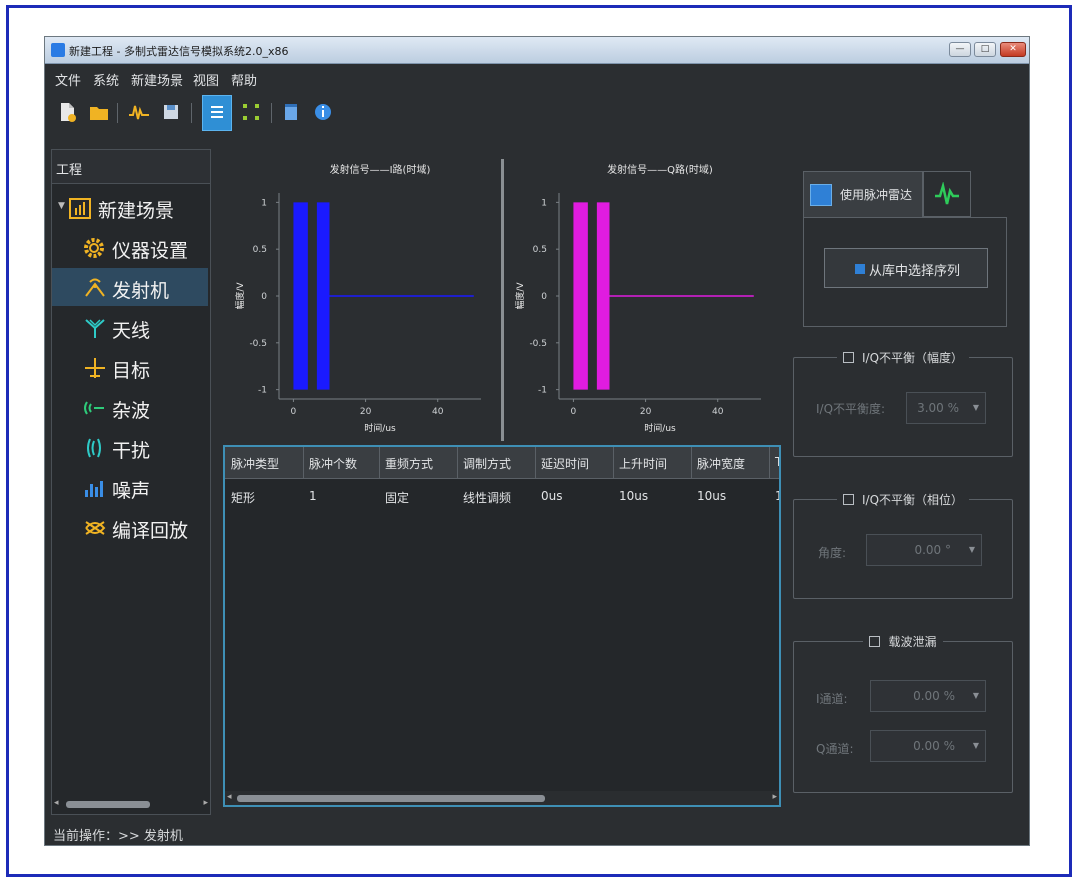  Describe the element at coordinates (95, 248) in the screenshot. I see `gear-icon` at that location.